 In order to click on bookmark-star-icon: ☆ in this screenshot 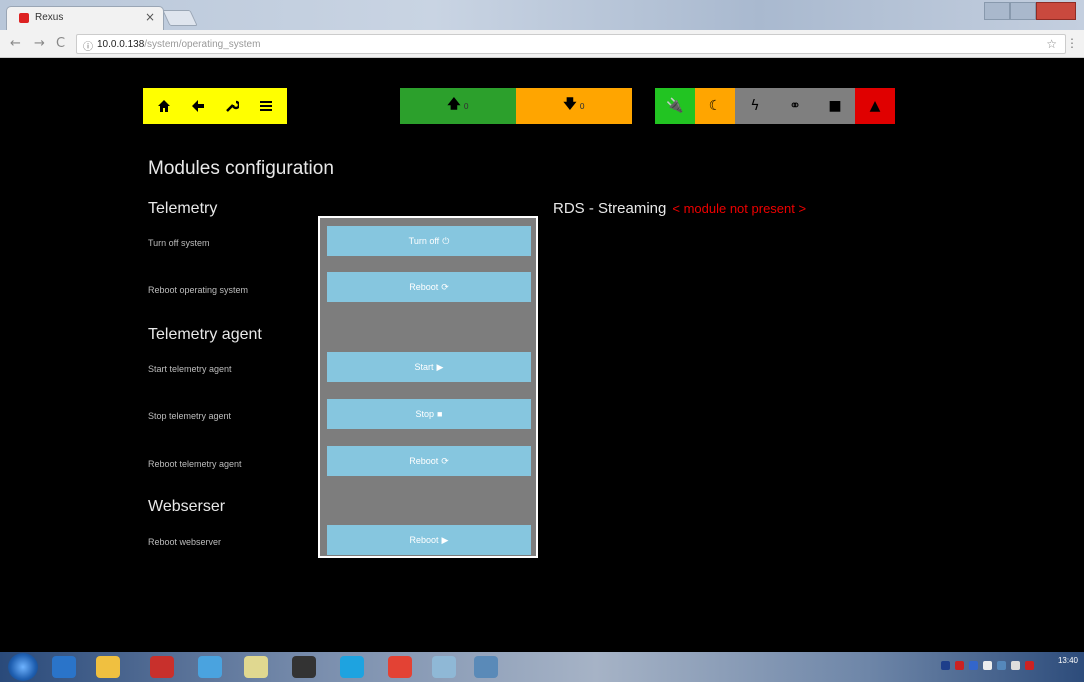, I will do `click(1051, 44)`.